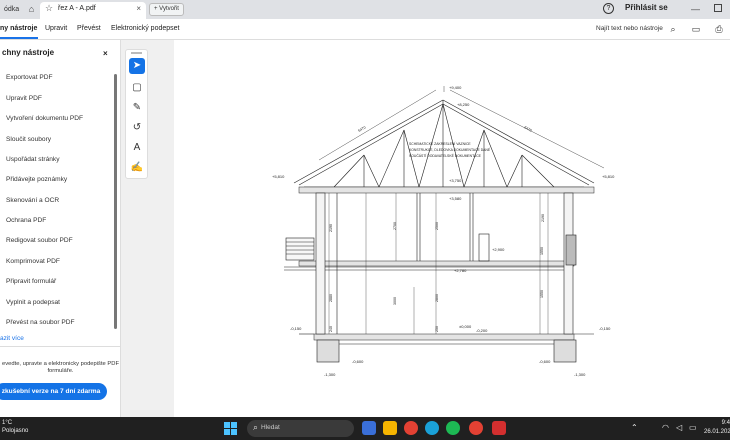 This screenshot has height=440, width=730. I want to click on lasso-icon: ↺, so click(137, 128).